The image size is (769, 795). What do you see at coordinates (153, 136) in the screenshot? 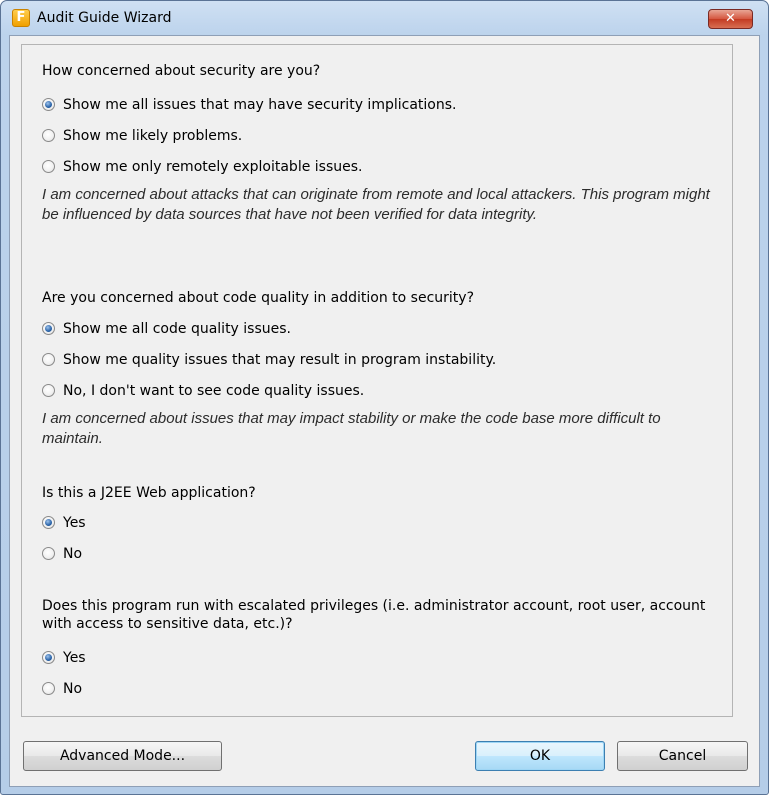
I see `option-label: Show me likely problems.` at bounding box center [153, 136].